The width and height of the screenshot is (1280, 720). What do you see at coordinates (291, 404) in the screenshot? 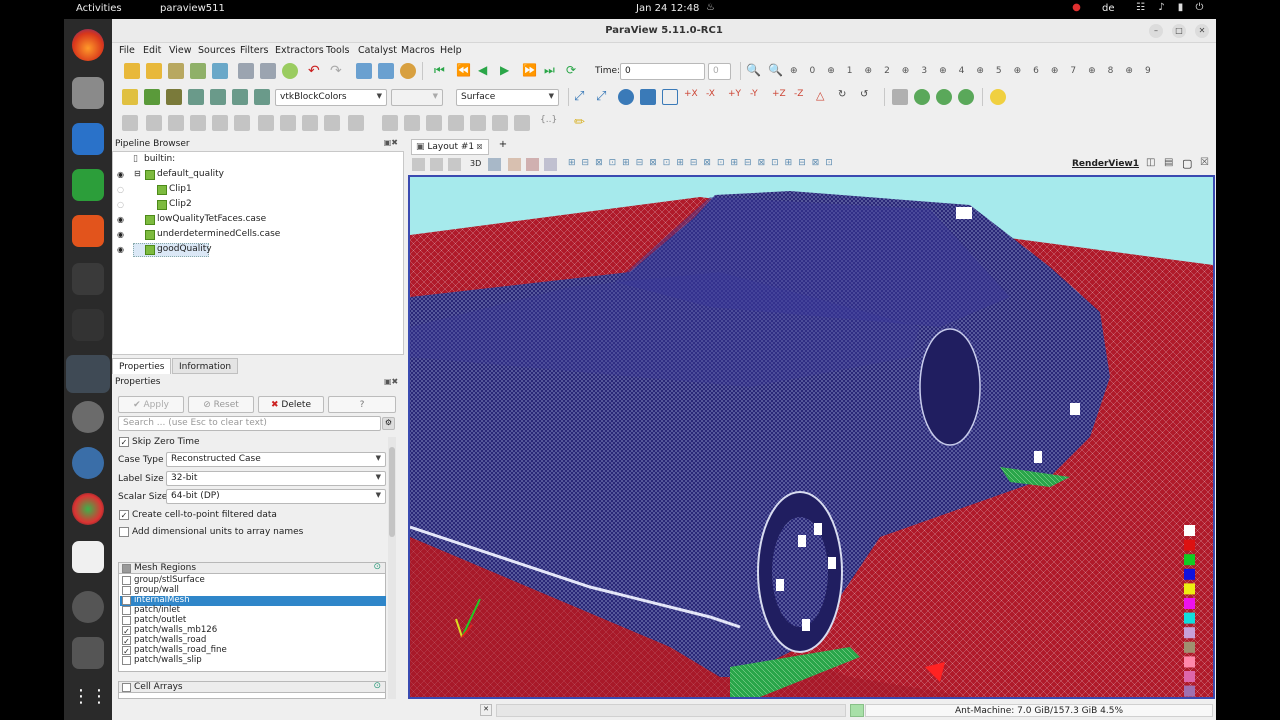
I see `delete-button: ✖ Delete` at bounding box center [291, 404].